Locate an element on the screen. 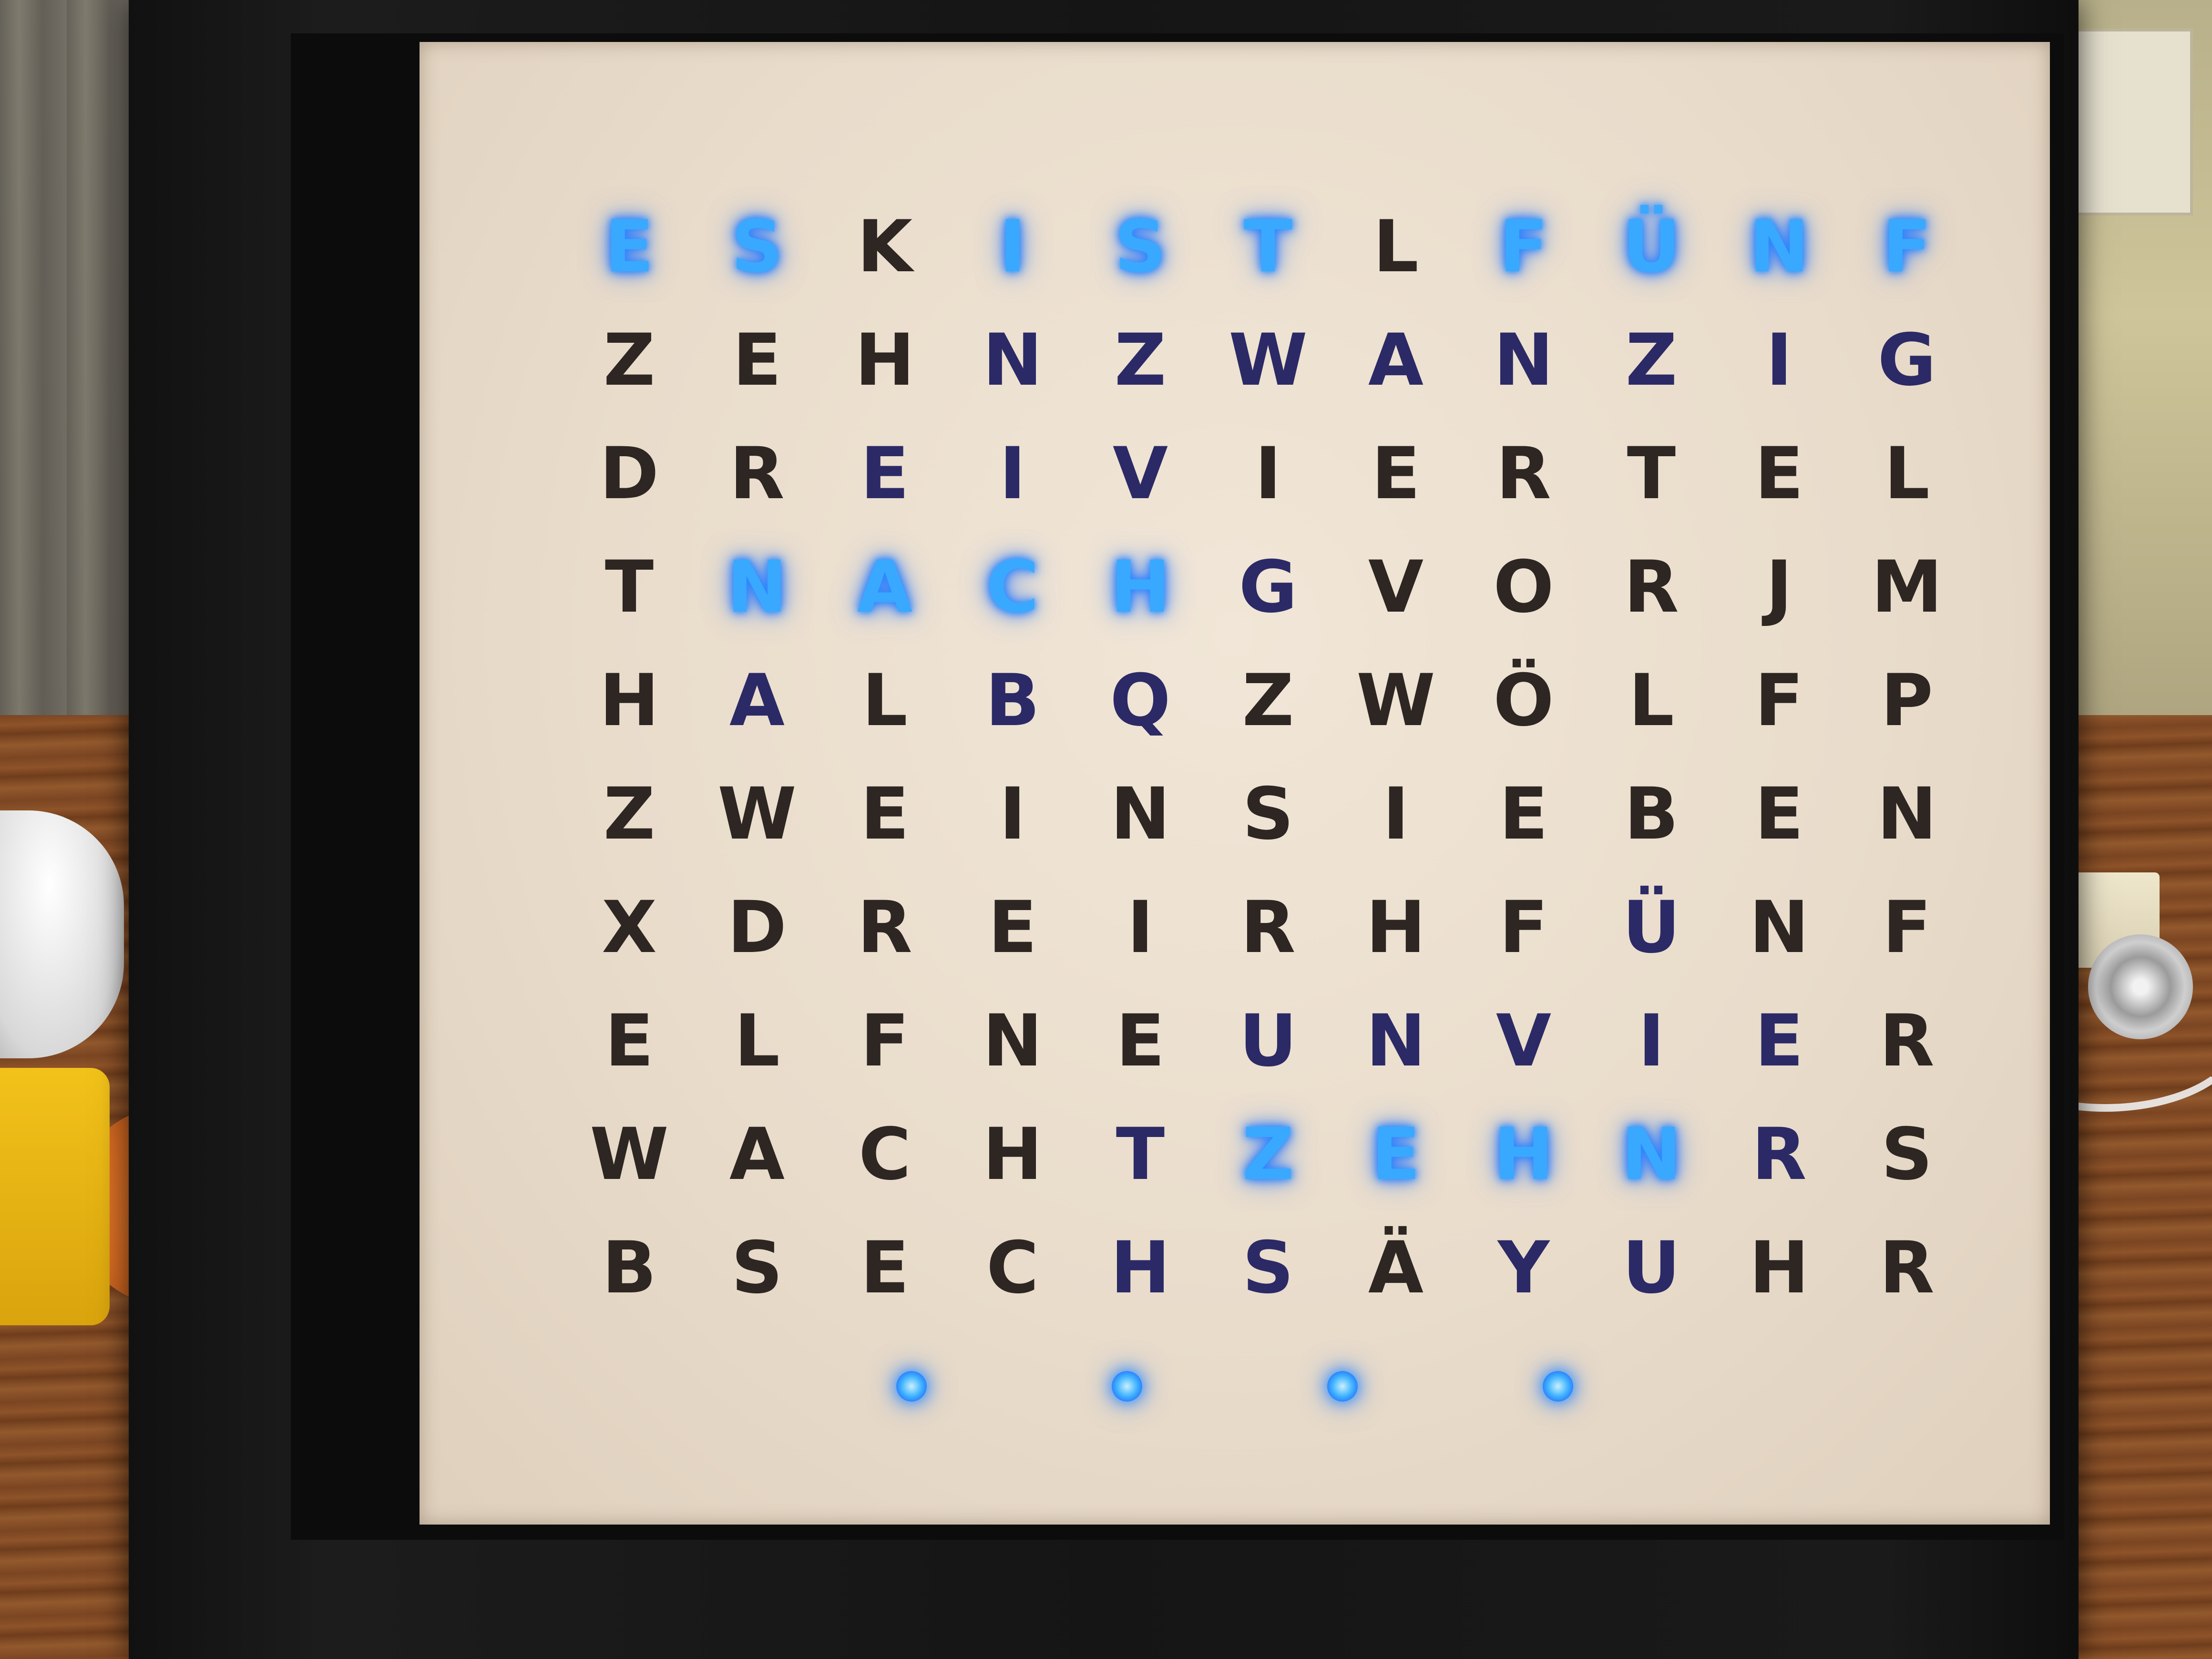  letter: A is located at coordinates (757, 1154).